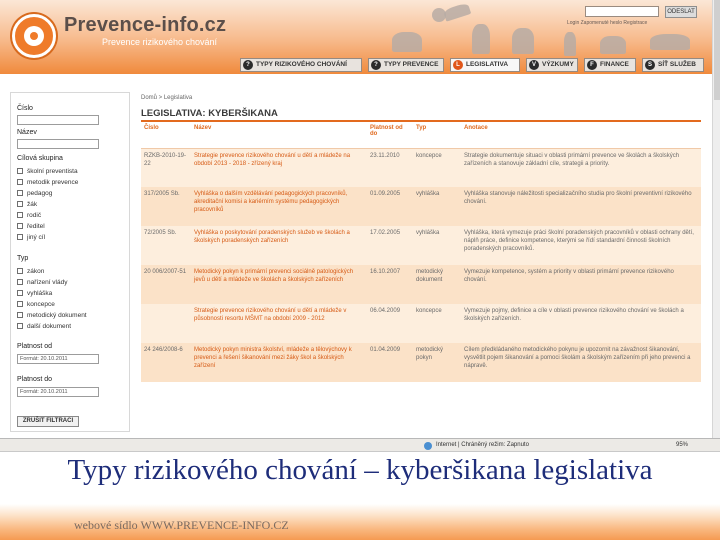 This screenshot has width=720, height=540. Describe the element at coordinates (558, 64) in the screenshot. I see `menu-item-label: VÝZKUMY` at that location.